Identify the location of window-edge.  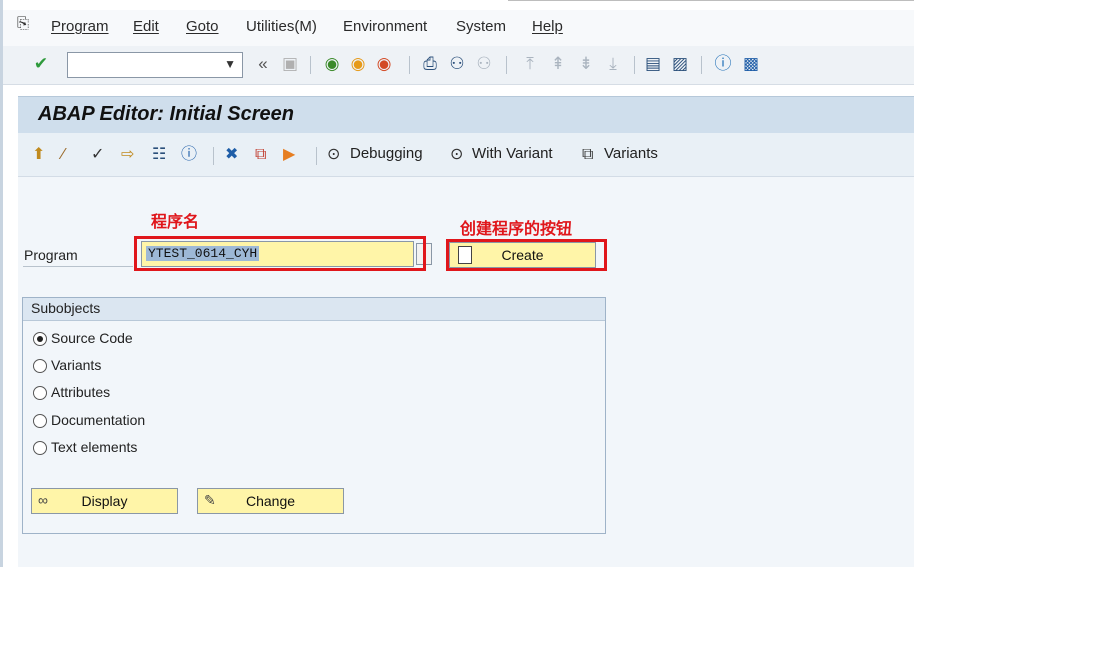
(1, 283).